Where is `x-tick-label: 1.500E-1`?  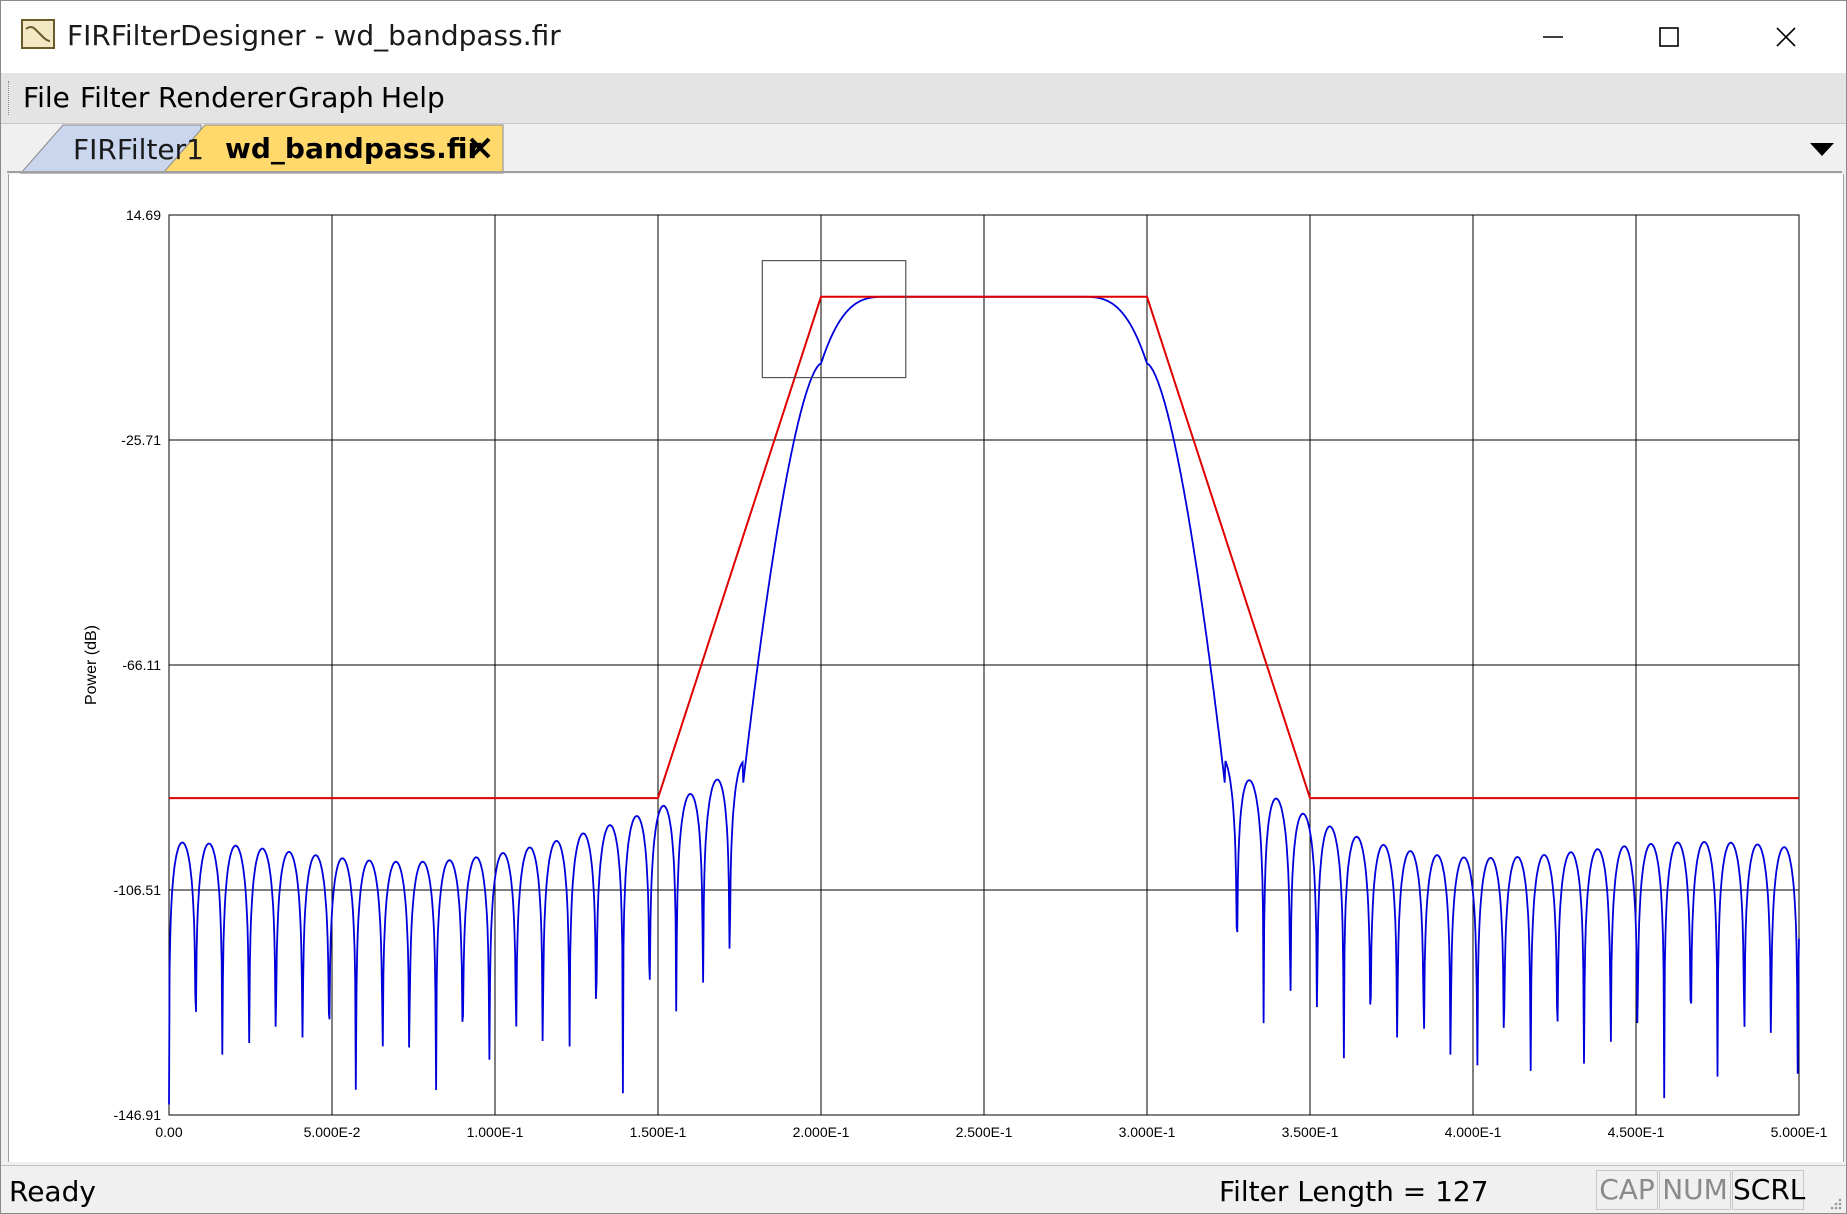
x-tick-label: 1.500E-1 is located at coordinates (658, 1132).